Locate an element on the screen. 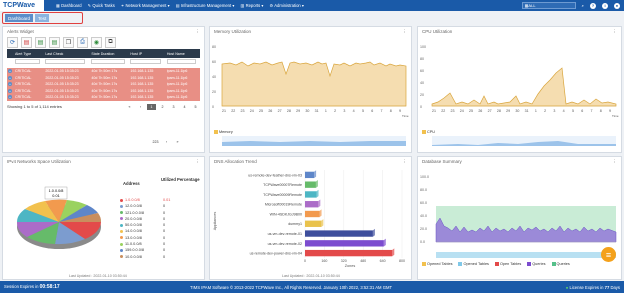 The width and height of the screenshot is (624, 293). y-tick: 100 is located at coordinates (423, 47).